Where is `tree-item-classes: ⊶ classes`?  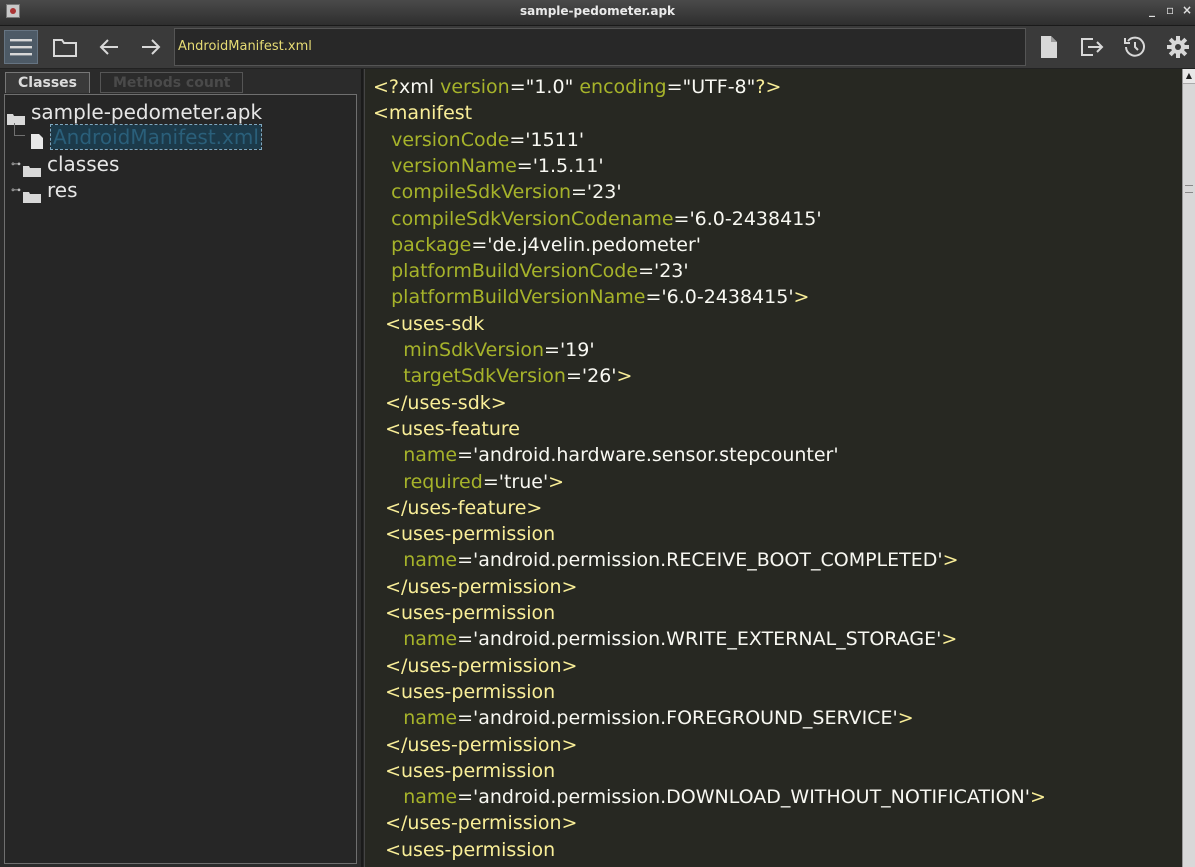 tree-item-classes: ⊶ classes is located at coordinates (65, 164).